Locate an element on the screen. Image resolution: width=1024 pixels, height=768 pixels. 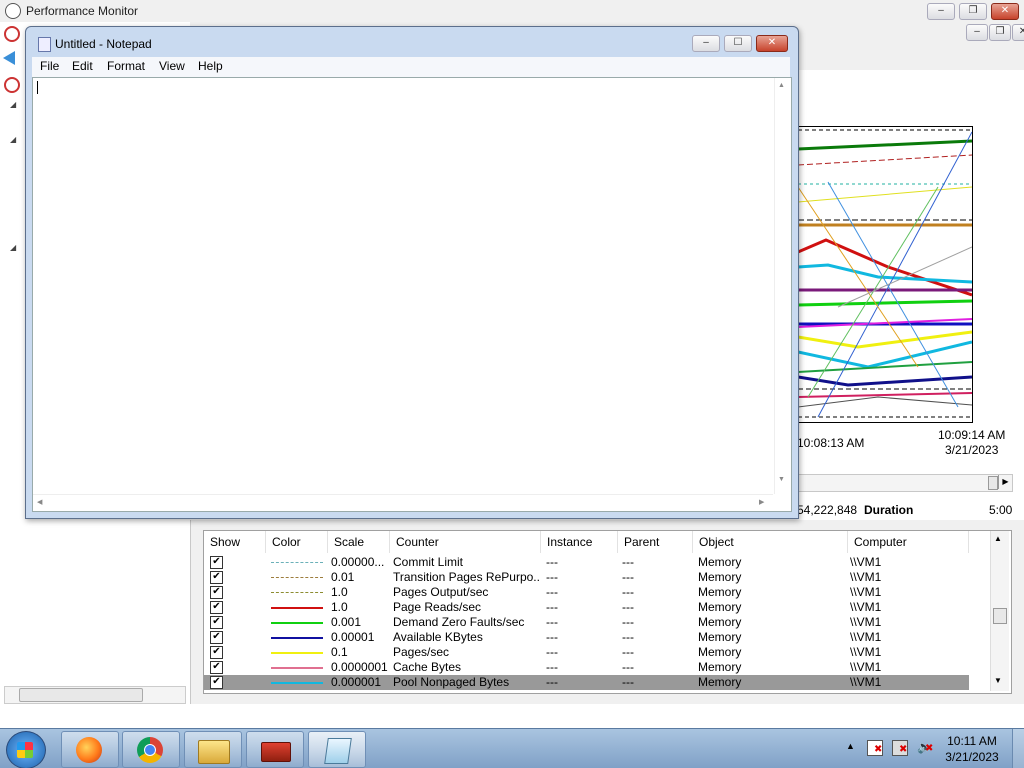
taskbar-chrome is located at coordinates (151, 749).